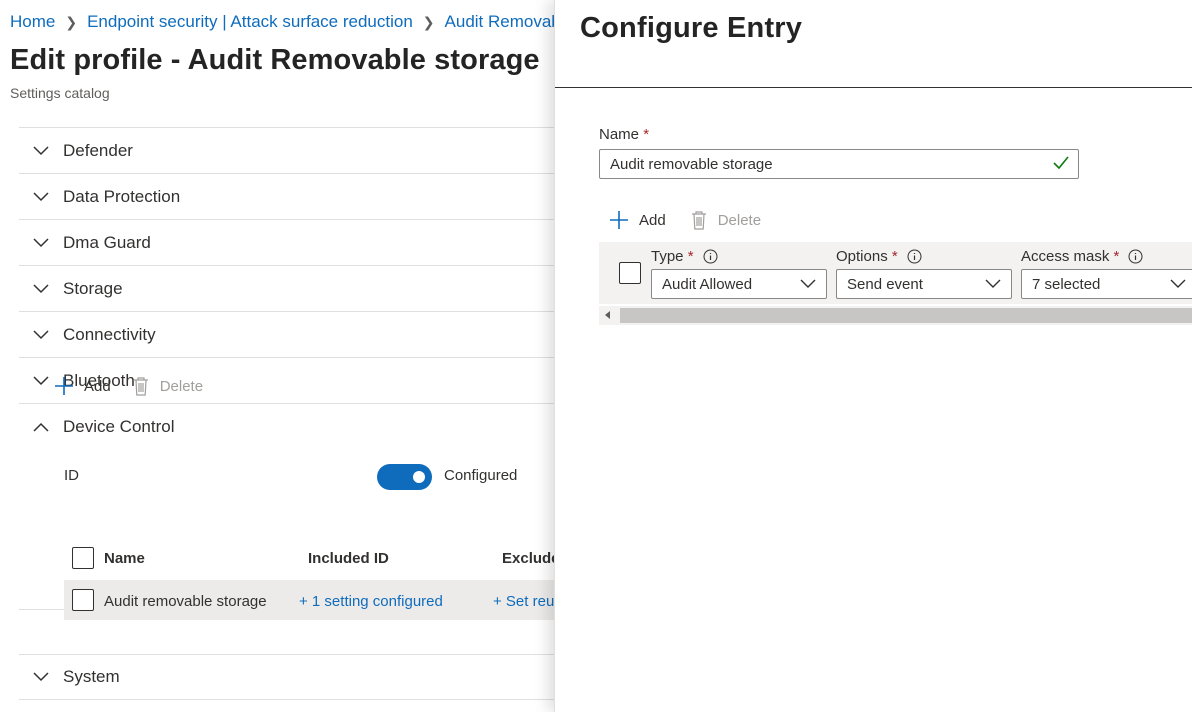 The height and width of the screenshot is (712, 1192). Describe the element at coordinates (1061, 163) in the screenshot. I see `checkmark-icon` at that location.